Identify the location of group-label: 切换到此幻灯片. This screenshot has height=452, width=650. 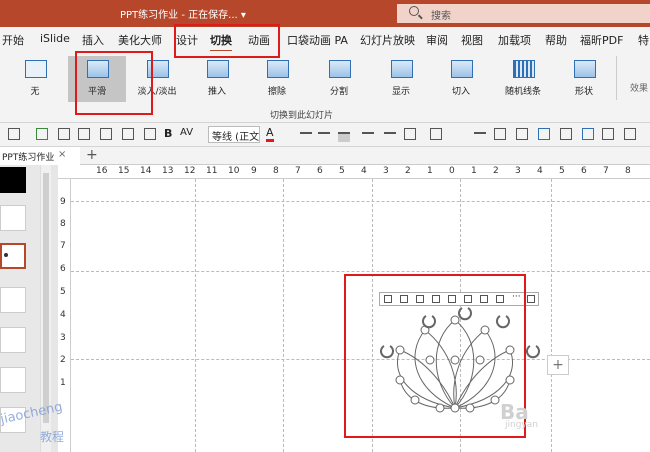
(302, 116).